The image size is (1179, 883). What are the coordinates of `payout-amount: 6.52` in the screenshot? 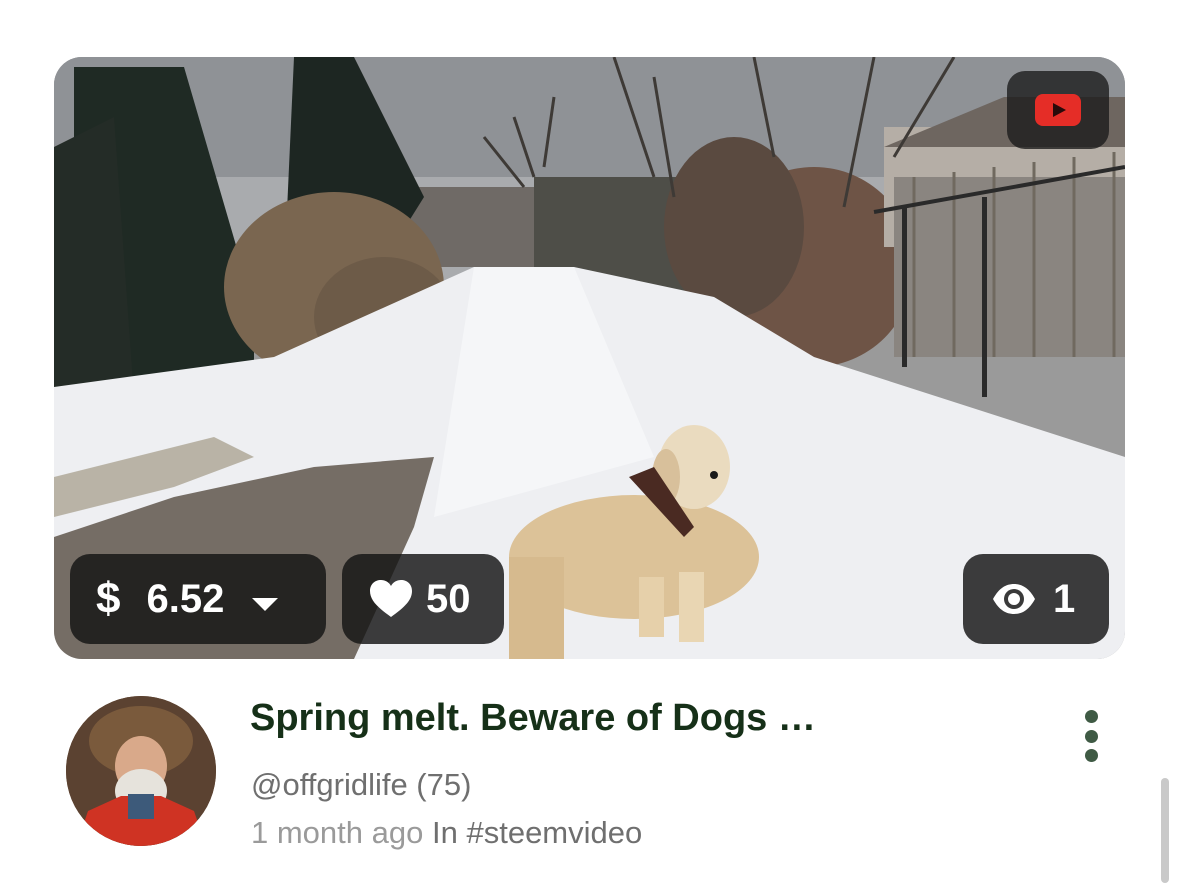 It's located at (185, 598).